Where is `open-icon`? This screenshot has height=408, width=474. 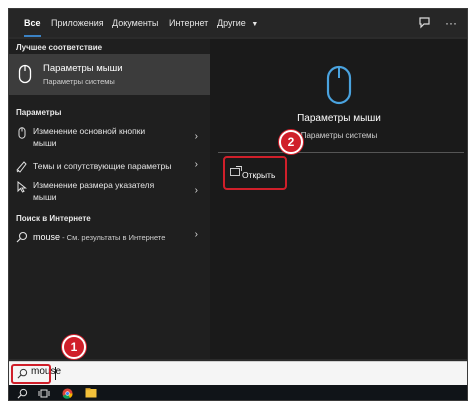 open-icon is located at coordinates (236, 171).